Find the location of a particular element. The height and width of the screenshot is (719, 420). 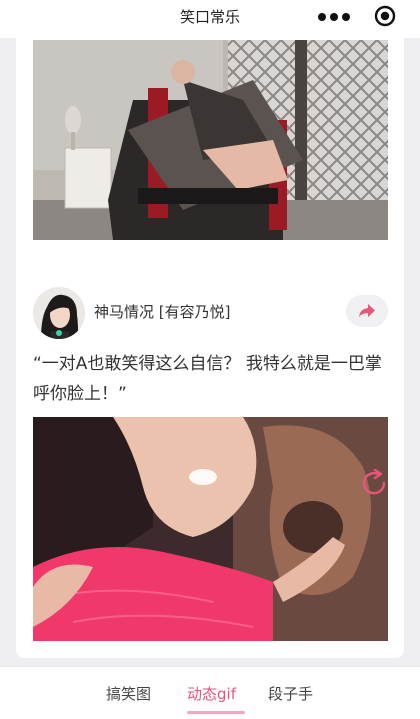

share-button is located at coordinates (367, 311).